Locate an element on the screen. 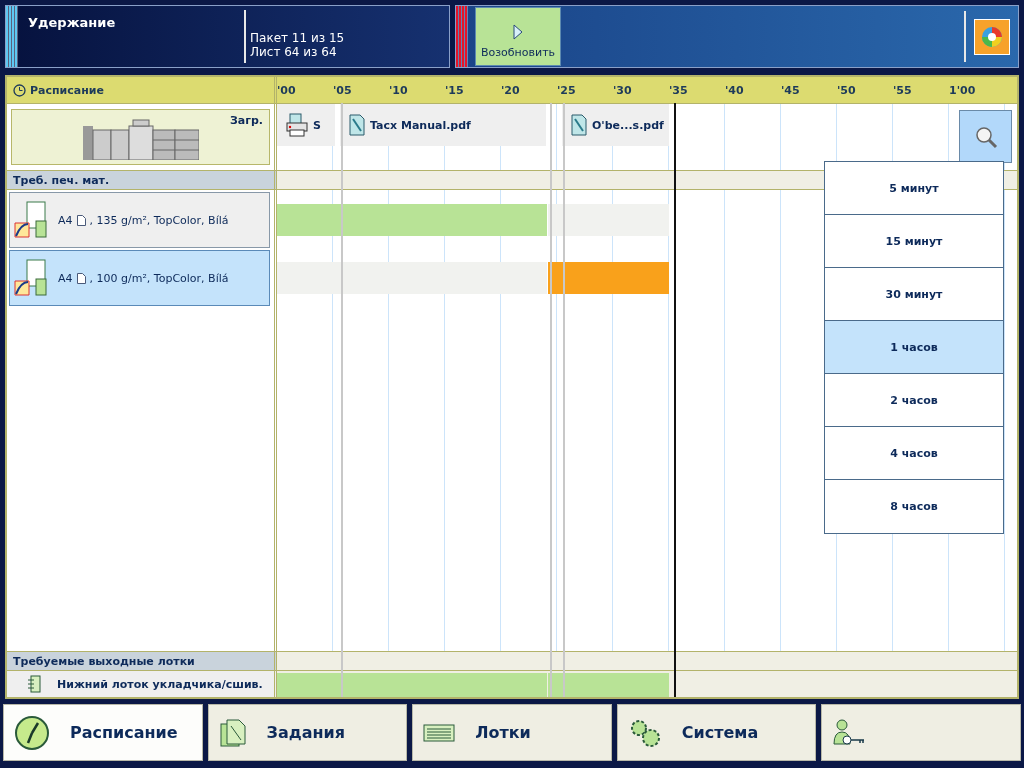  time-tick: '05 is located at coordinates (343, 90).